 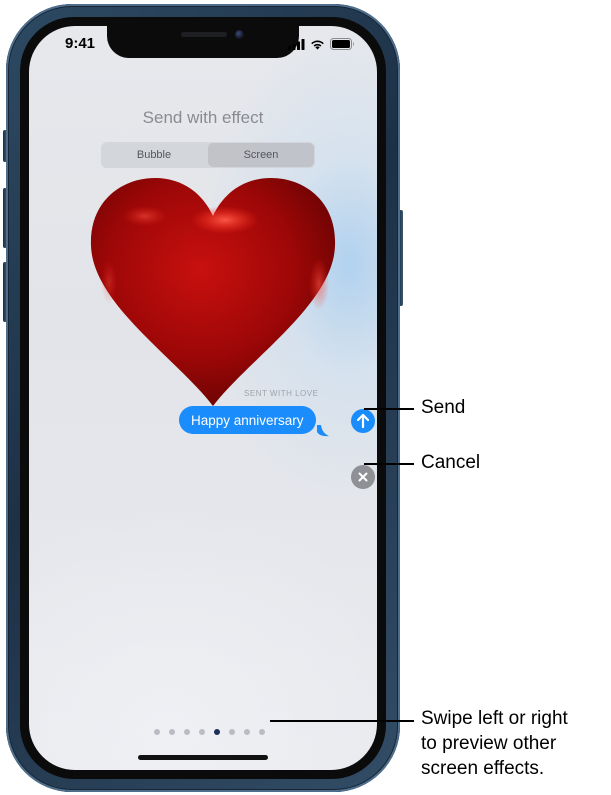 I want to click on screen-title: Send with effect, so click(x=203, y=117).